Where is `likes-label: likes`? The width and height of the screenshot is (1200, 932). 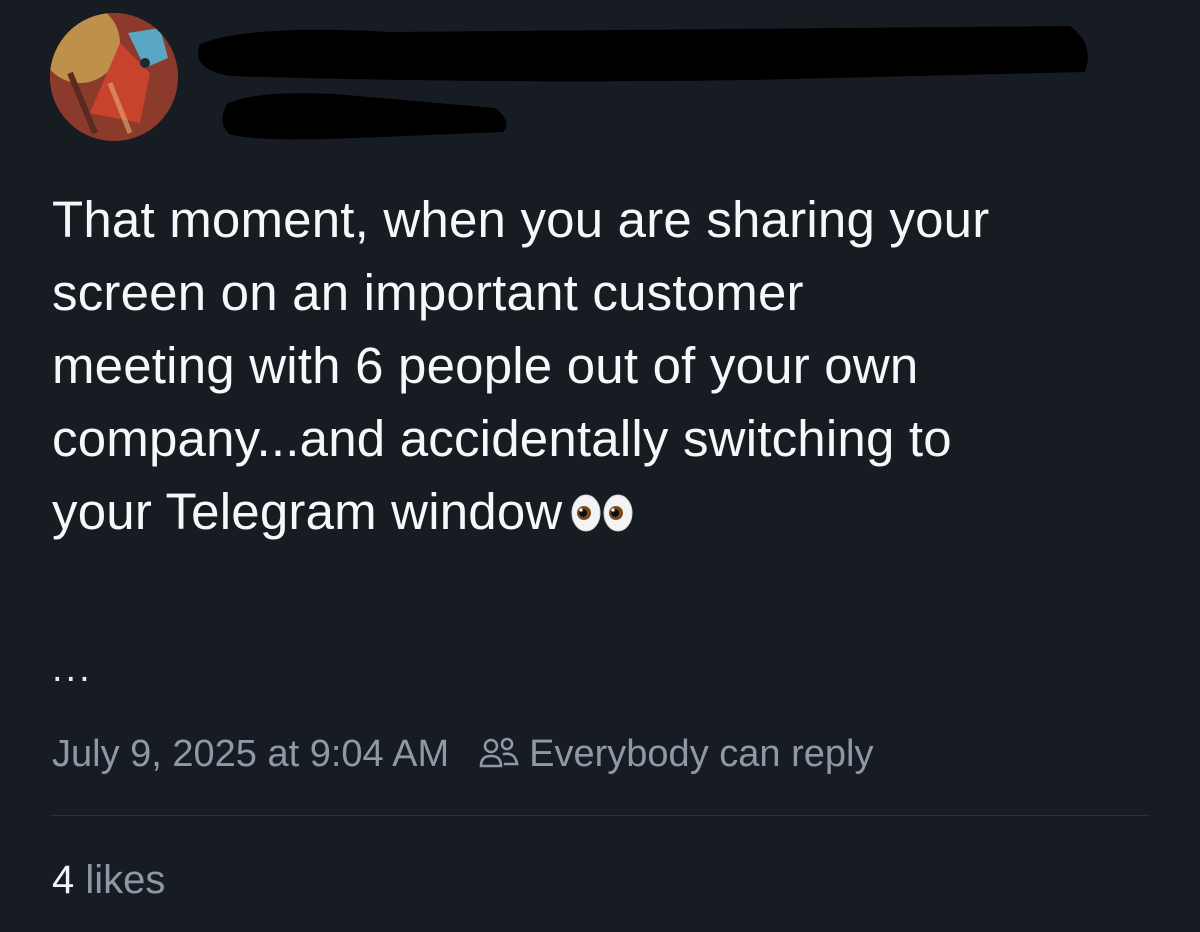 likes-label: likes is located at coordinates (125, 880).